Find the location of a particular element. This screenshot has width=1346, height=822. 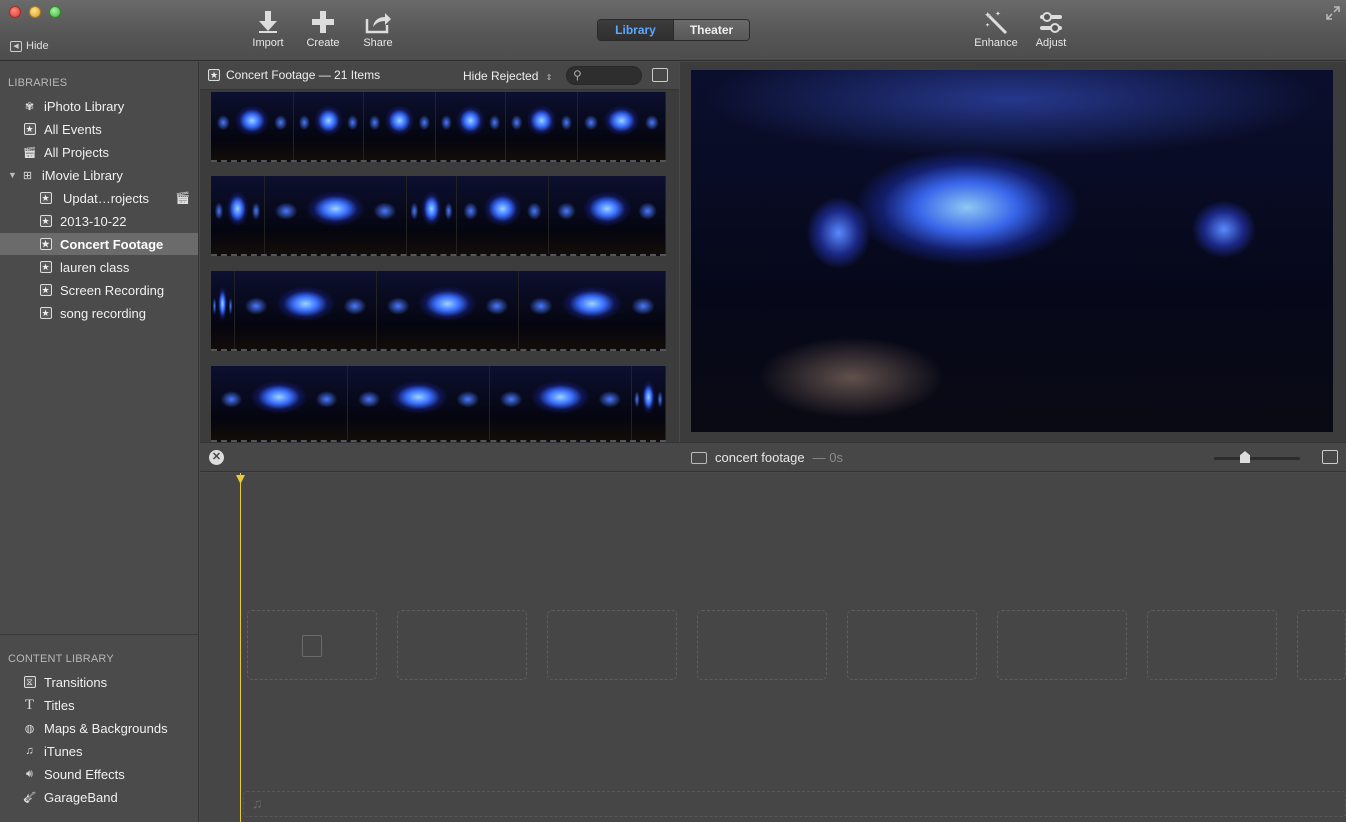

share-button: Share is located at coordinates (378, 29).